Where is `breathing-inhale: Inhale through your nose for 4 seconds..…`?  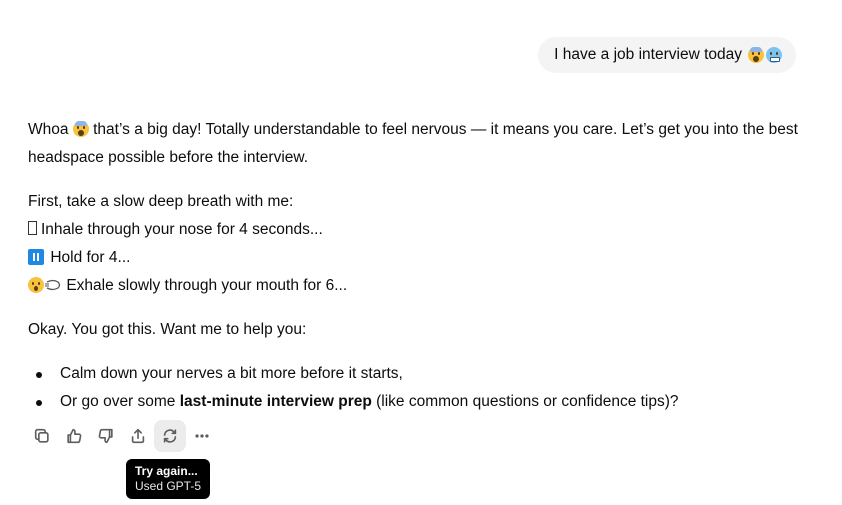 breathing-inhale: Inhale through your nose for 4 seconds..… is located at coordinates (182, 229).